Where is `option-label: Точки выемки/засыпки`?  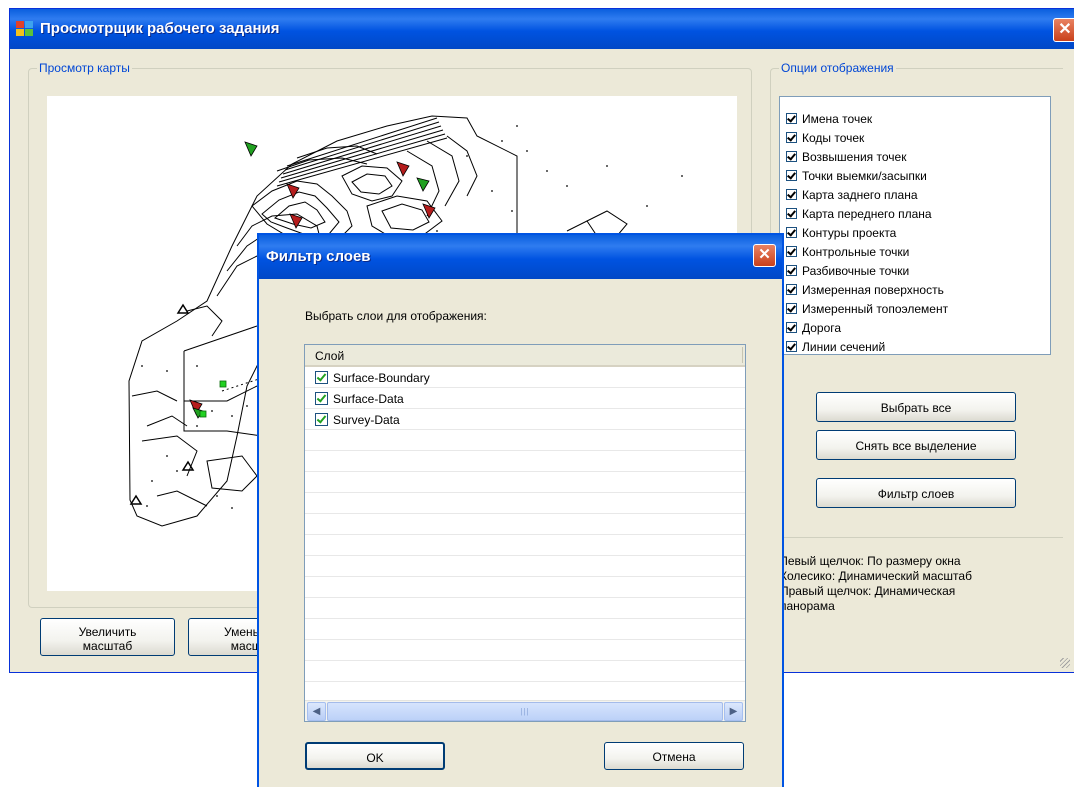 option-label: Точки выемки/засыпки is located at coordinates (864, 175).